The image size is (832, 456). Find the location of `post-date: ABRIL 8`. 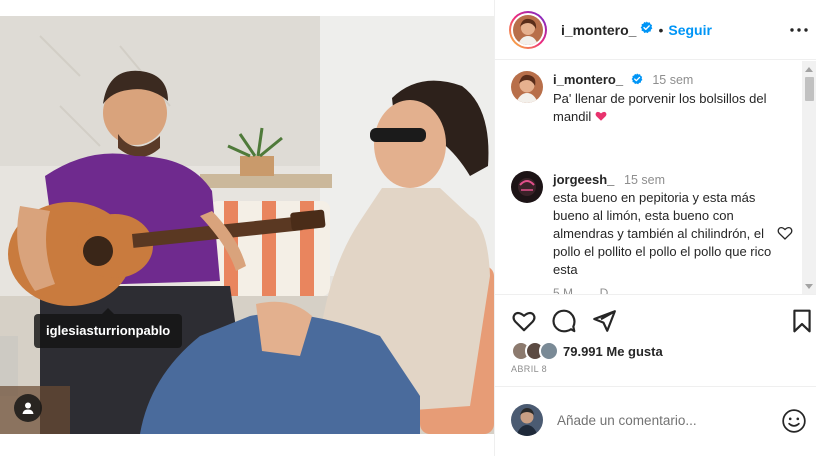

post-date: ABRIL 8 is located at coordinates (529, 369).